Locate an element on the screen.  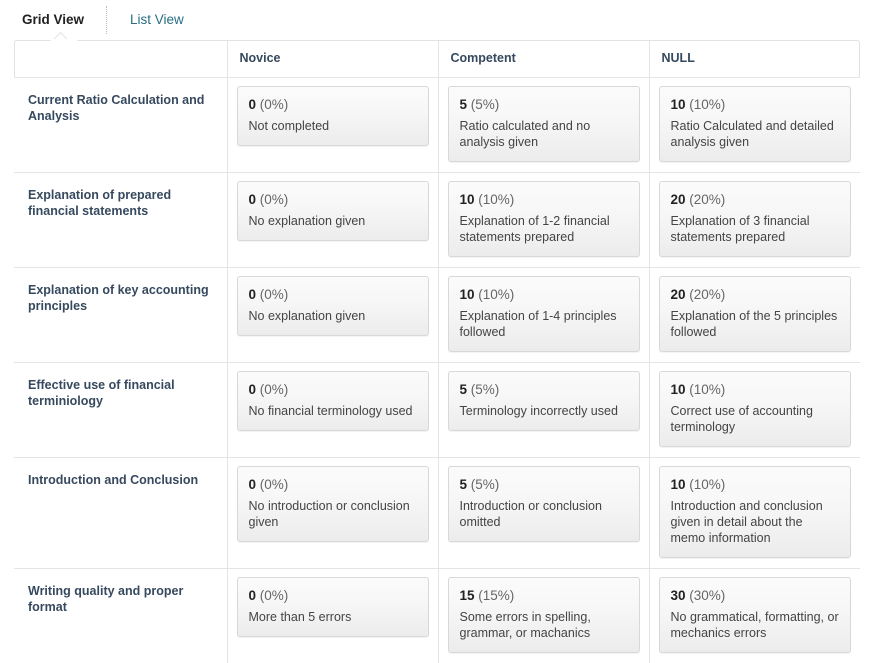
percent-value: (0%) is located at coordinates (274, 294).